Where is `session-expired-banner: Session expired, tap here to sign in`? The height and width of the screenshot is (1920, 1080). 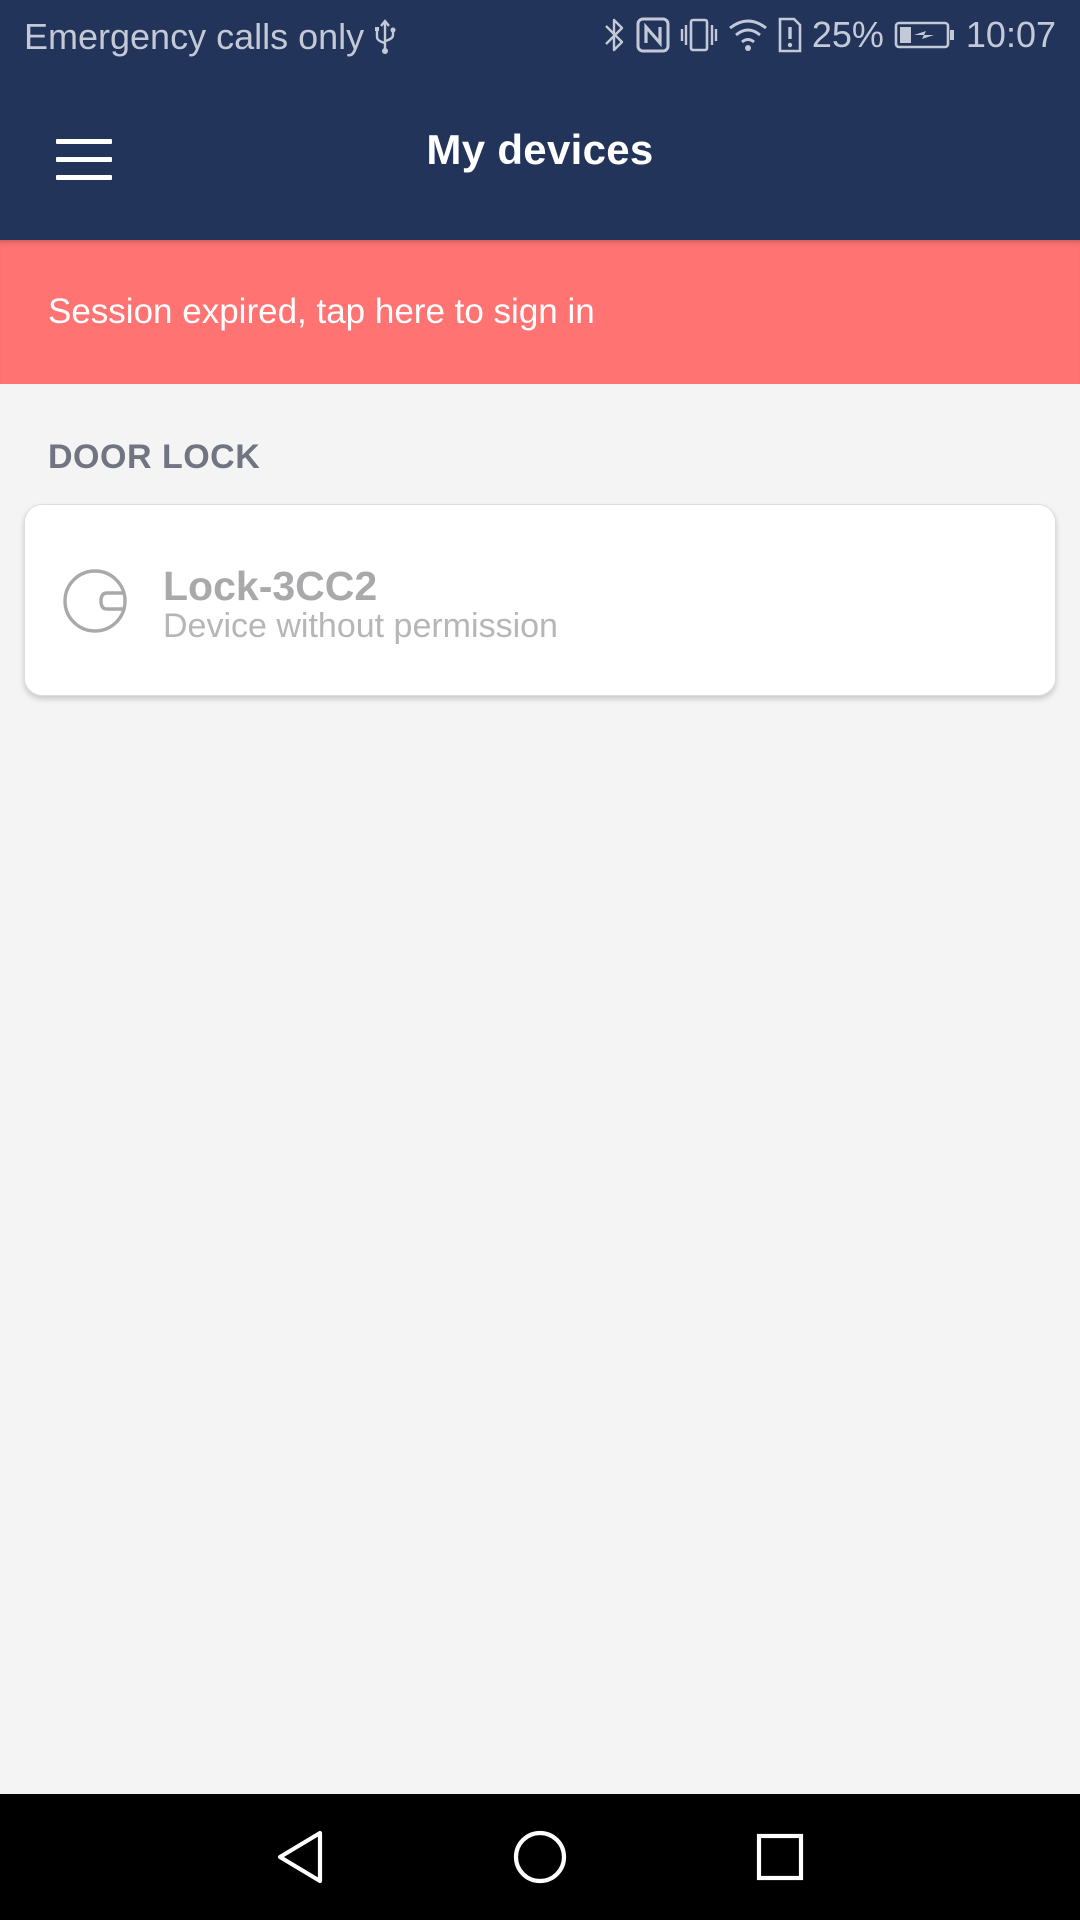
session-expired-banner: Session expired, tap here to sign in is located at coordinates (540, 312).